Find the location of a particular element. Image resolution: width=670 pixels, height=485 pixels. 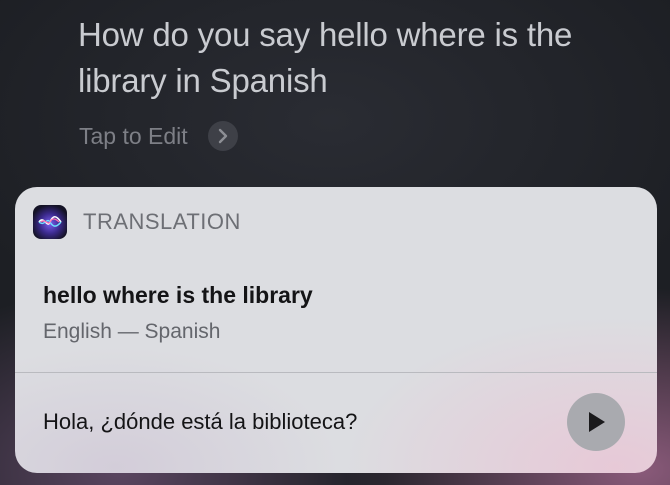

siri-icon is located at coordinates (50, 222).